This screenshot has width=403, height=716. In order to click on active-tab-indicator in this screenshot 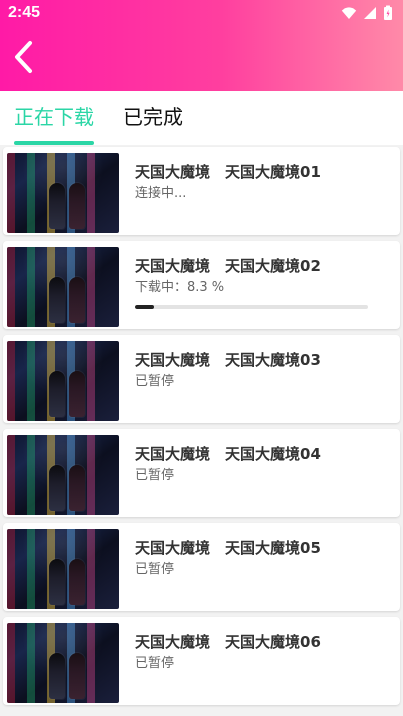, I will do `click(54, 143)`.